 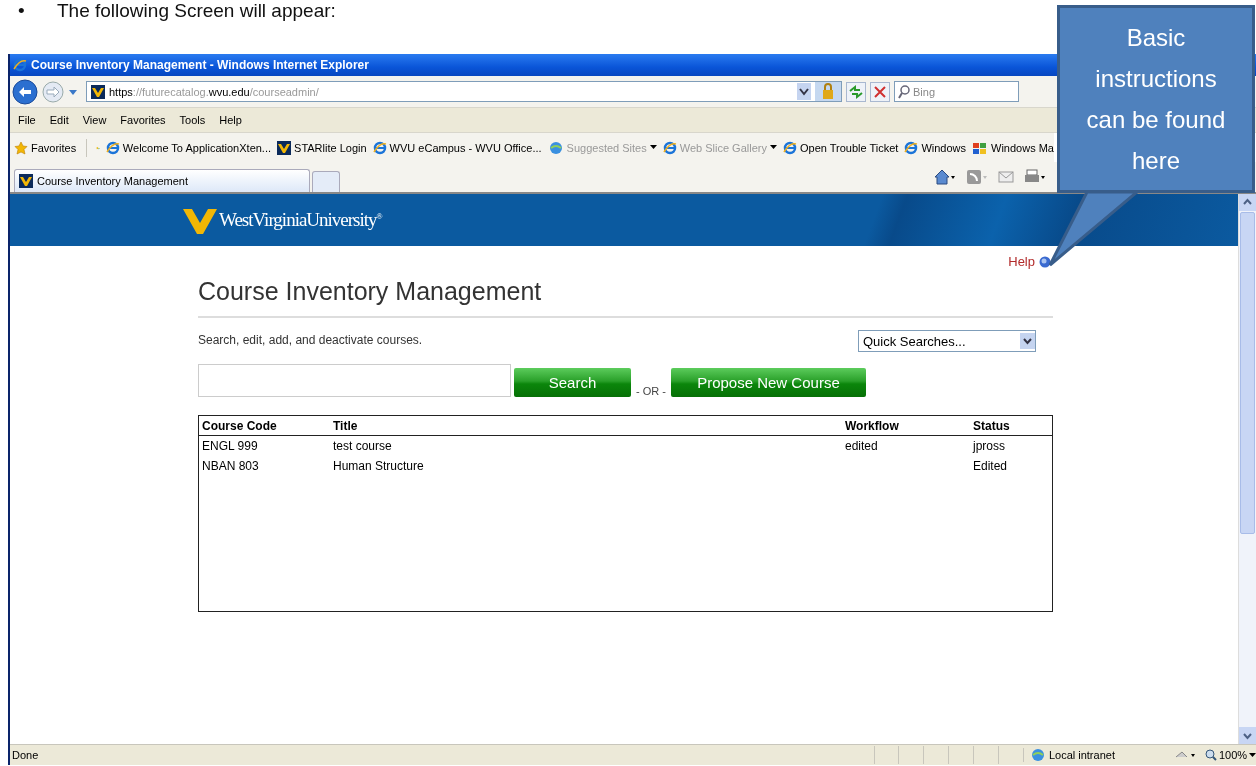 What do you see at coordinates (59, 120) in the screenshot?
I see `menu-item: Edit` at bounding box center [59, 120].